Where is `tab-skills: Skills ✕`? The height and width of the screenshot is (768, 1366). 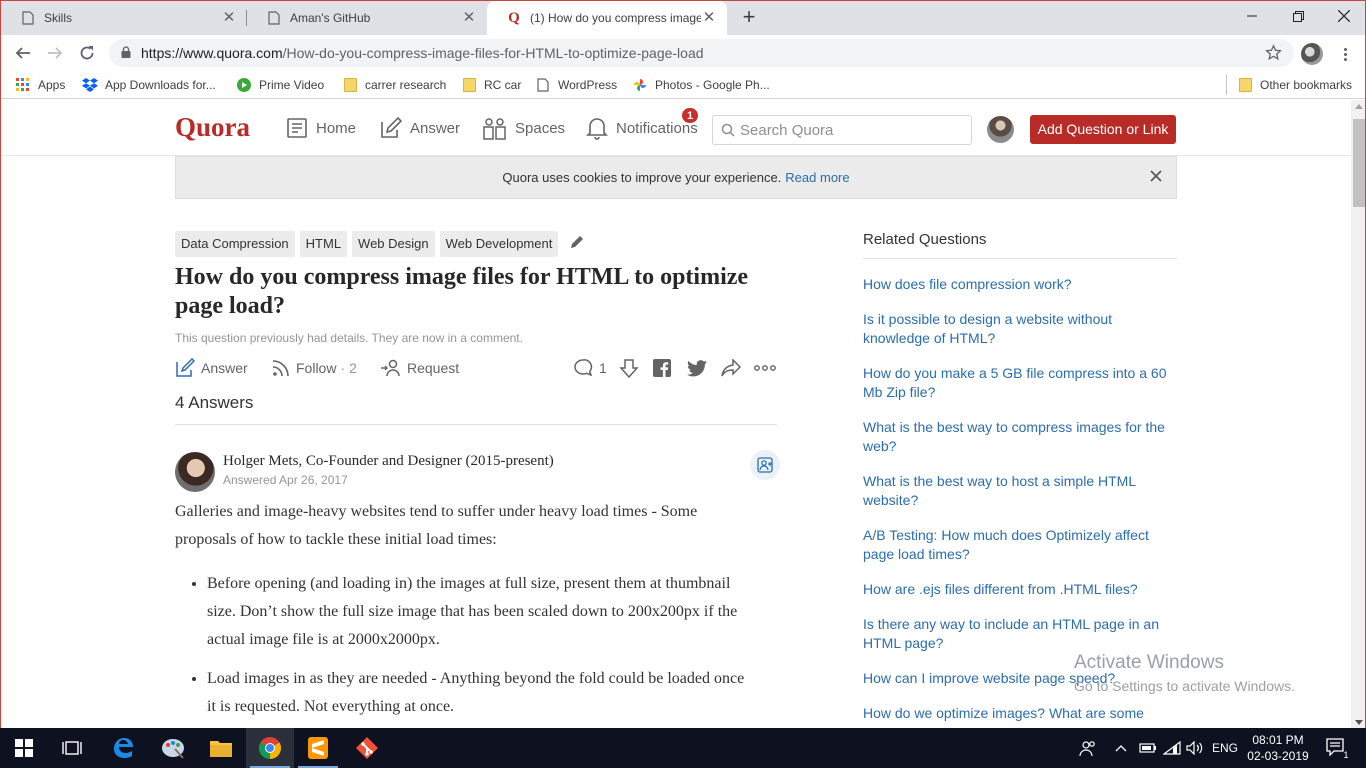 tab-skills: Skills ✕ is located at coordinates (124, 18).